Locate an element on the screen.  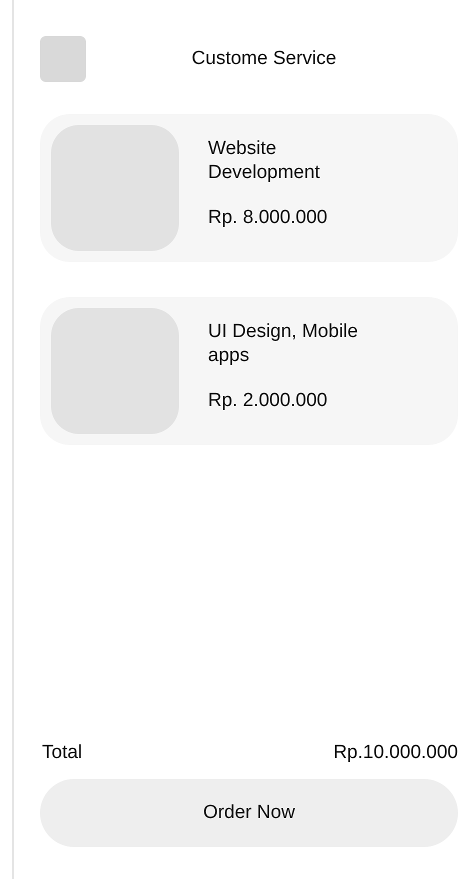
total-value: Rp.10.000.000 is located at coordinates (395, 753).